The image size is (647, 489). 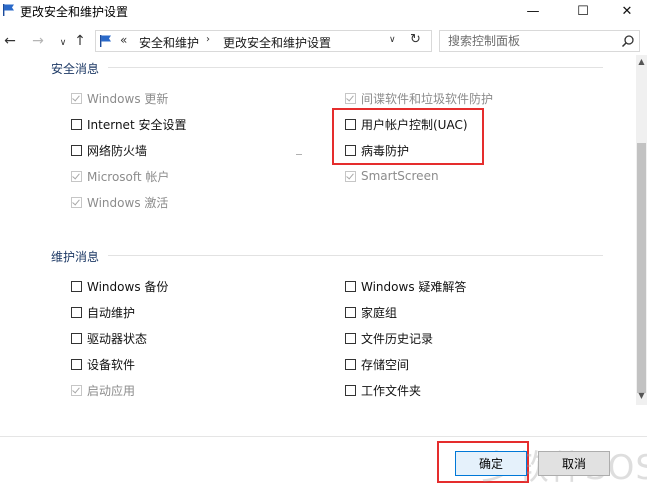 I want to click on checkbox-label: 文件历史记录, so click(x=397, y=338).